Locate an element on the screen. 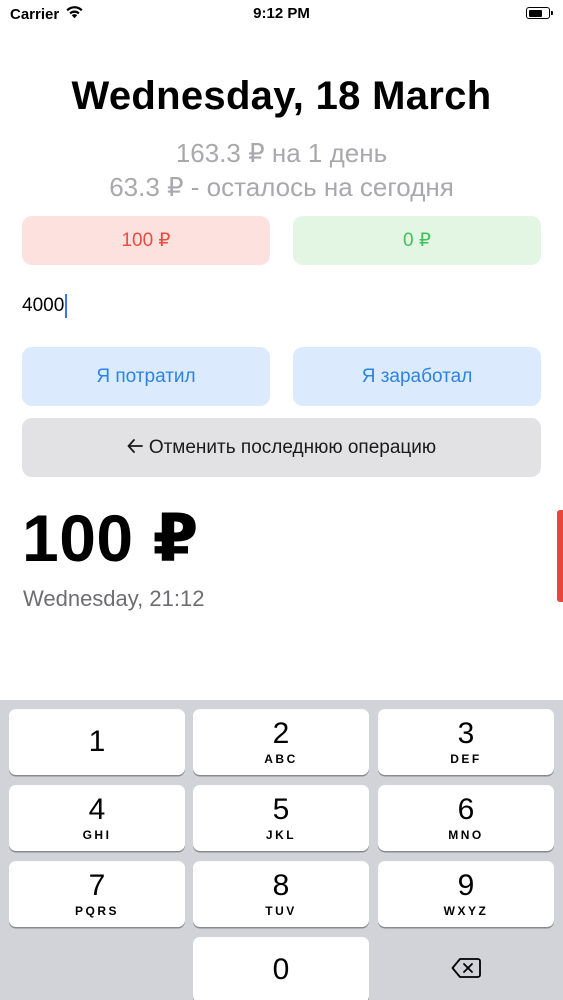 This screenshot has height=1000, width=563. undo-last-operation-button: Отменить последнюю операцию is located at coordinates (281, 447).